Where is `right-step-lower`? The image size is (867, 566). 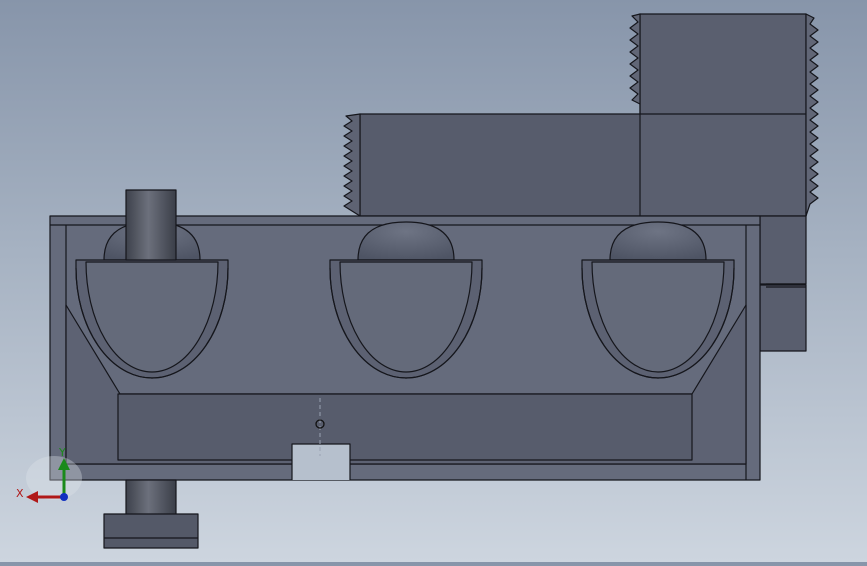 right-step-lower is located at coordinates (783, 318).